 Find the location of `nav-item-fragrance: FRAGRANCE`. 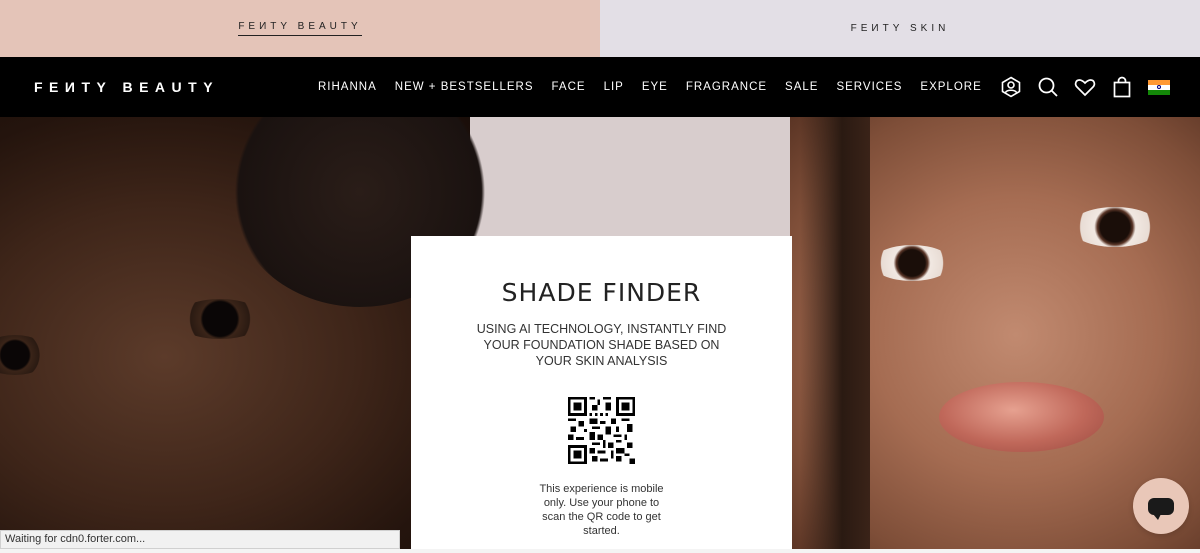

nav-item-fragrance: FRAGRANCE is located at coordinates (726, 87).